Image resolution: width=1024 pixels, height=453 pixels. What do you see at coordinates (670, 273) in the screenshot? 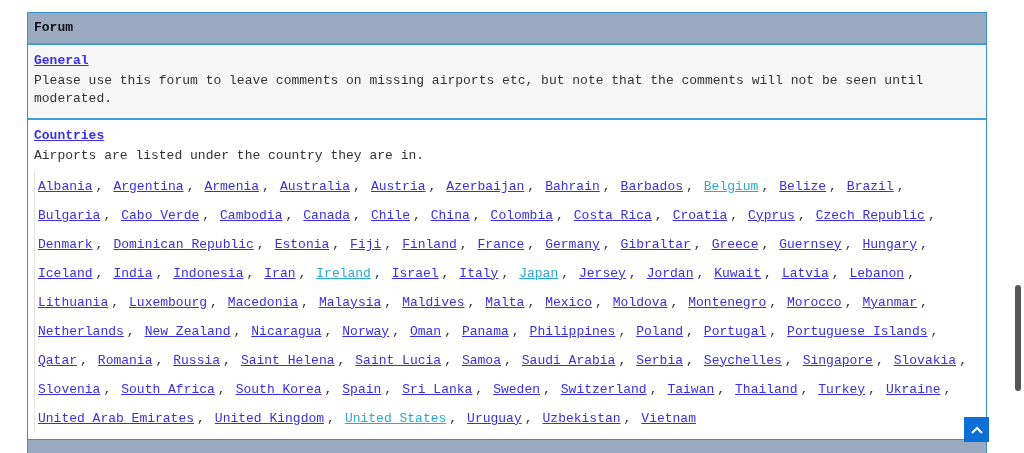
I see `country-link: Jordan` at bounding box center [670, 273].